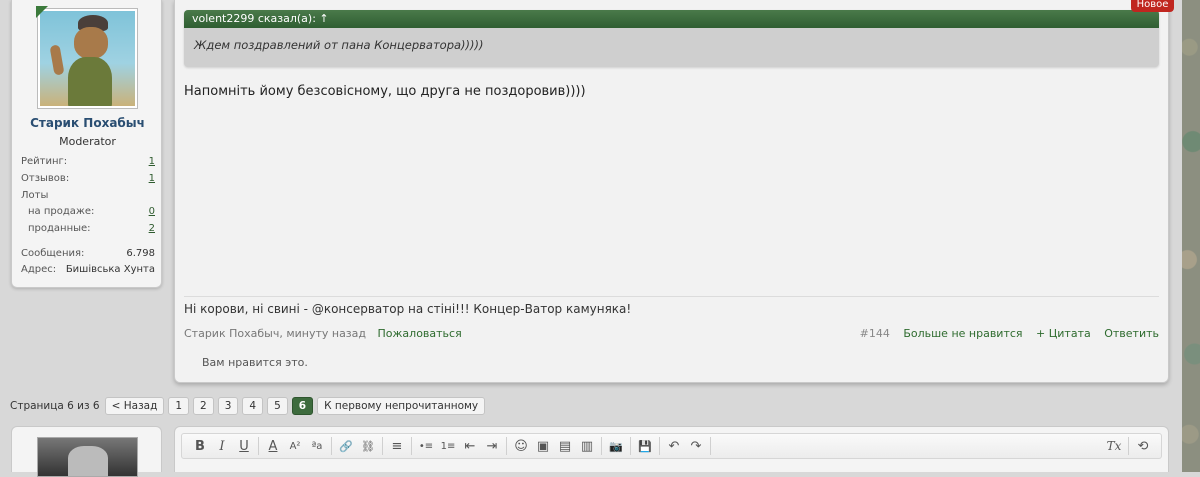 This screenshot has height=477, width=1200. I want to click on username: Старик Похабыч, so click(87, 123).